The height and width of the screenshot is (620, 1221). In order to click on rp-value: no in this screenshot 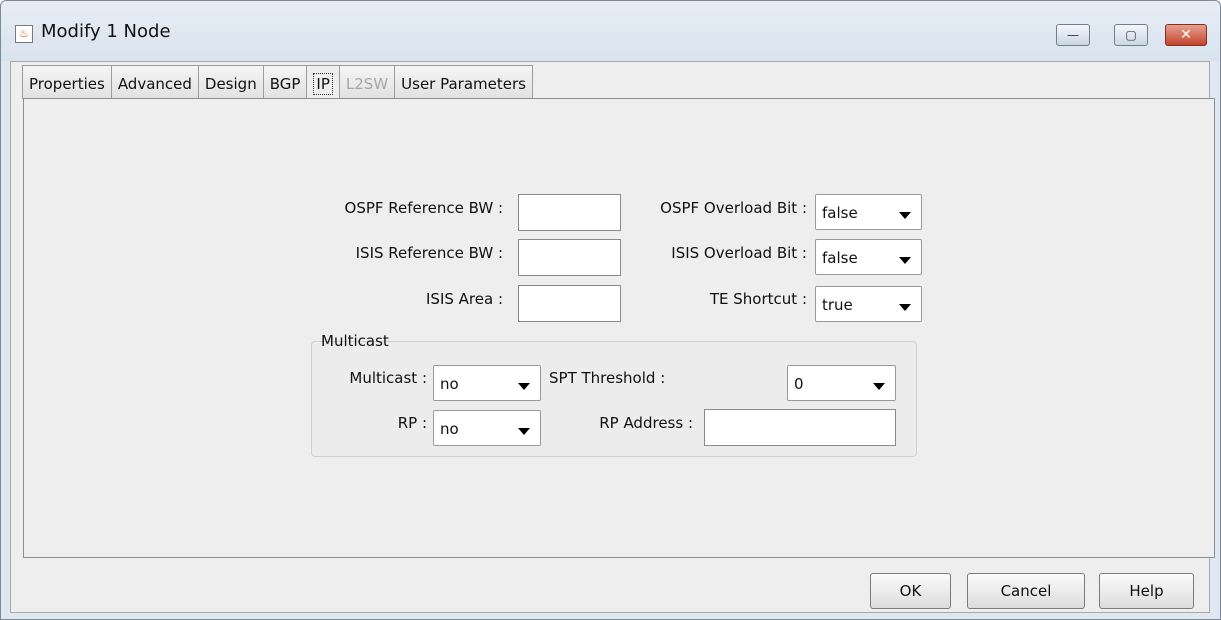, I will do `click(449, 429)`.